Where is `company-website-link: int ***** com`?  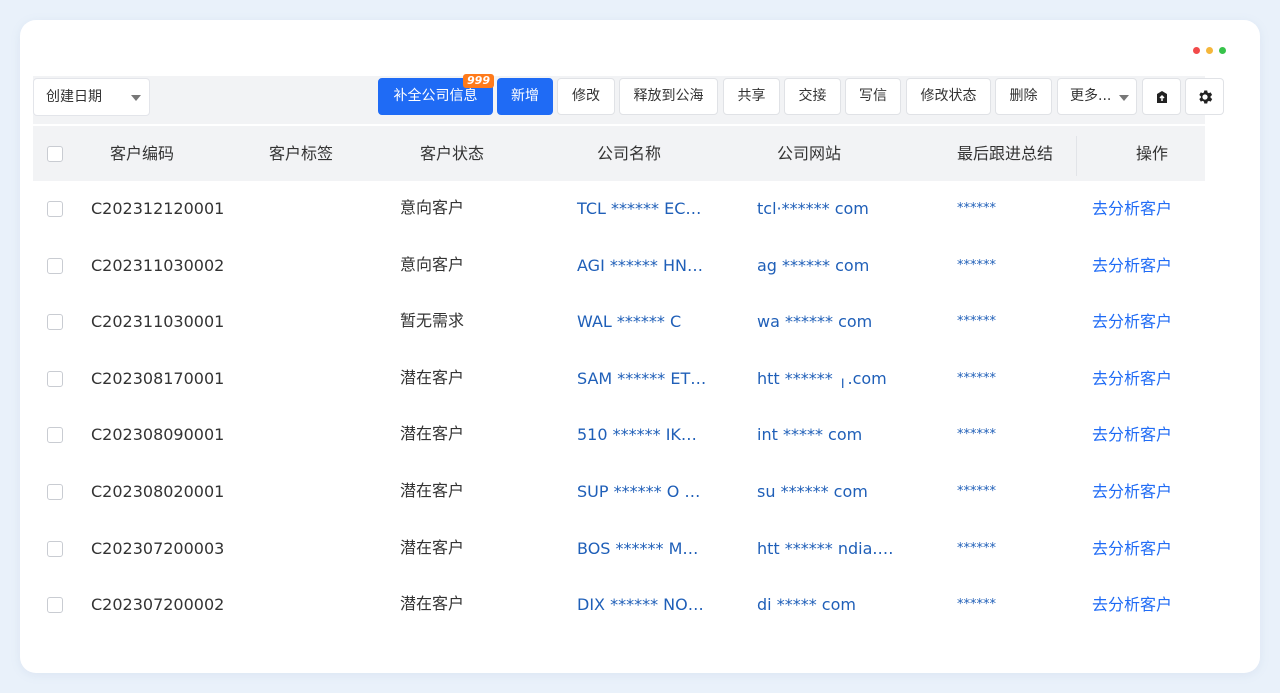 company-website-link: int ***** com is located at coordinates (809, 435).